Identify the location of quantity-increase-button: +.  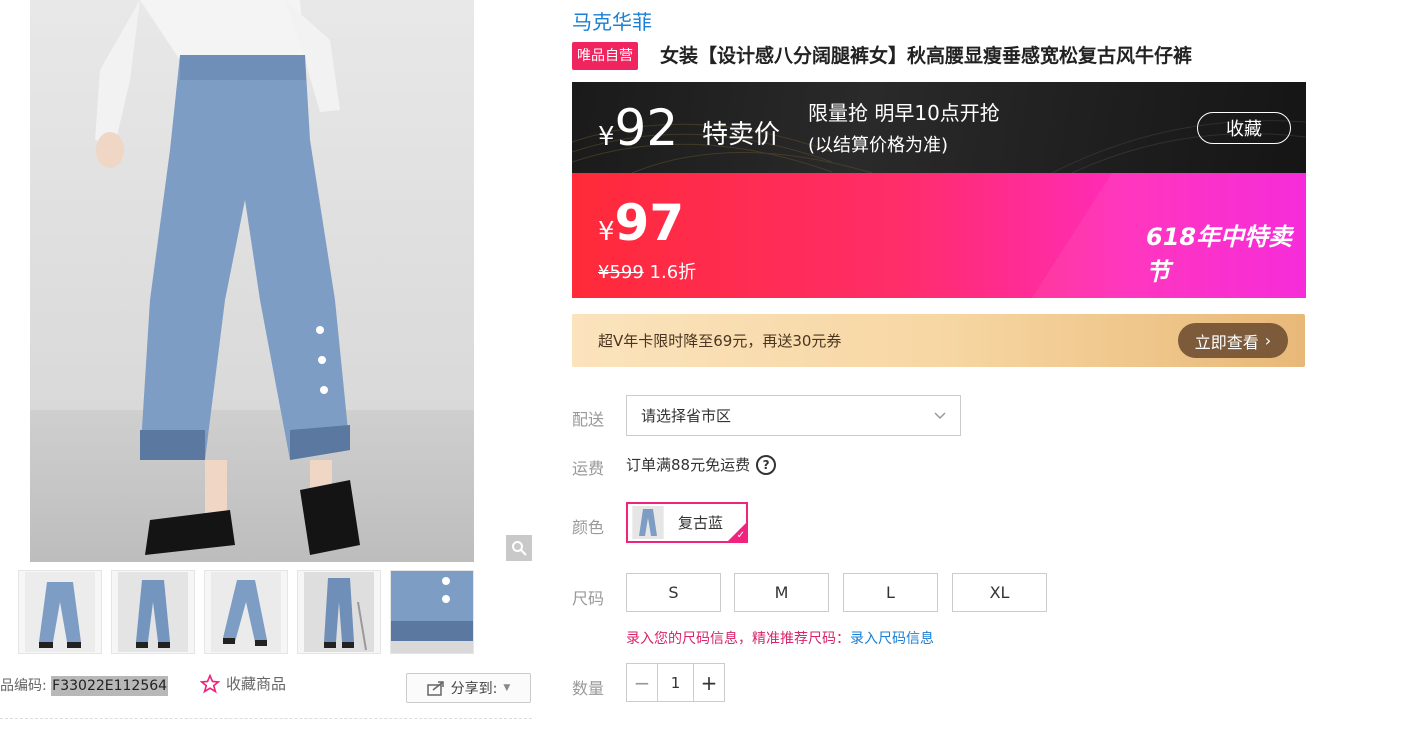
(709, 682).